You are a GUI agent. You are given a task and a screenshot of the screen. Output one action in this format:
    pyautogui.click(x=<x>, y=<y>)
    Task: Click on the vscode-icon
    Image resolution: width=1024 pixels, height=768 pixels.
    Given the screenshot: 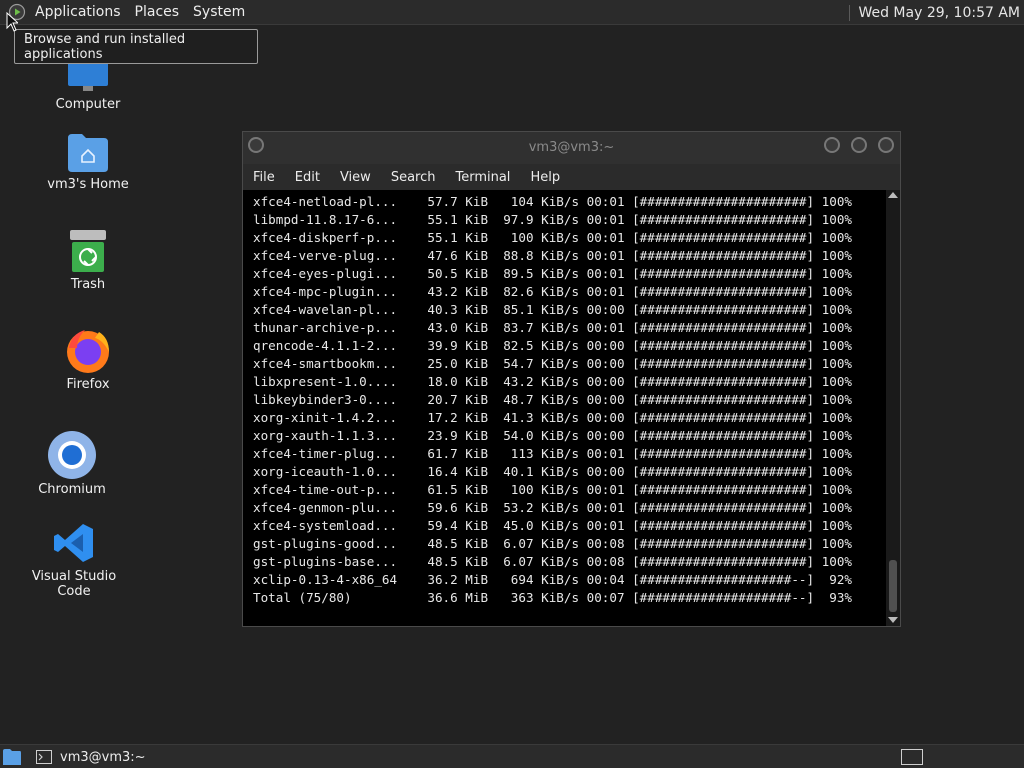 What is the action you would take?
    pyautogui.click(x=73, y=543)
    